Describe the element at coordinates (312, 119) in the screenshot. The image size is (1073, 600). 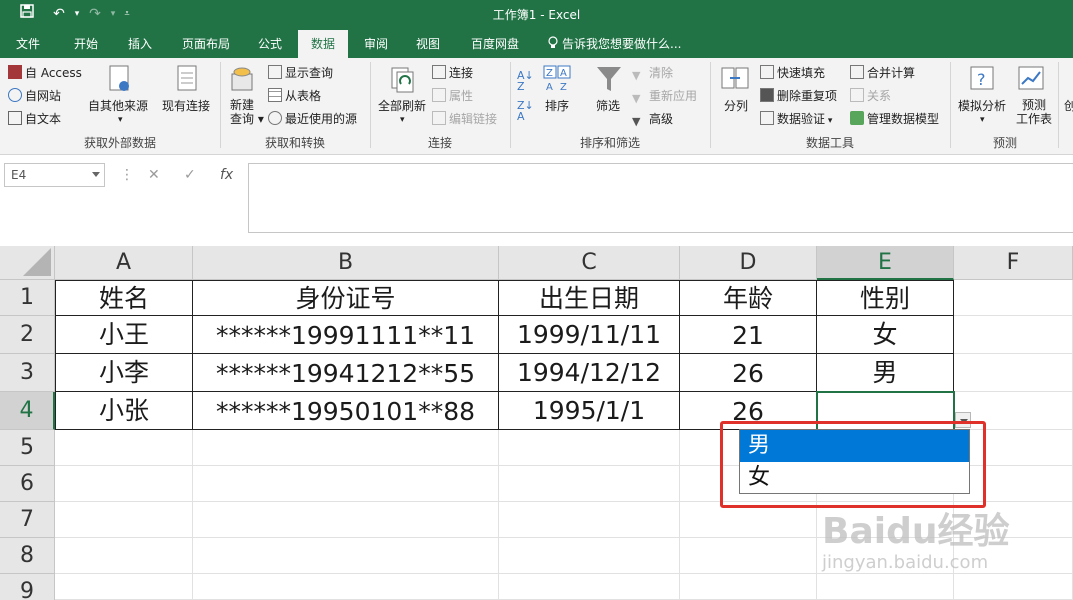
I see `recent-sources-button: 最近使用的源` at that location.